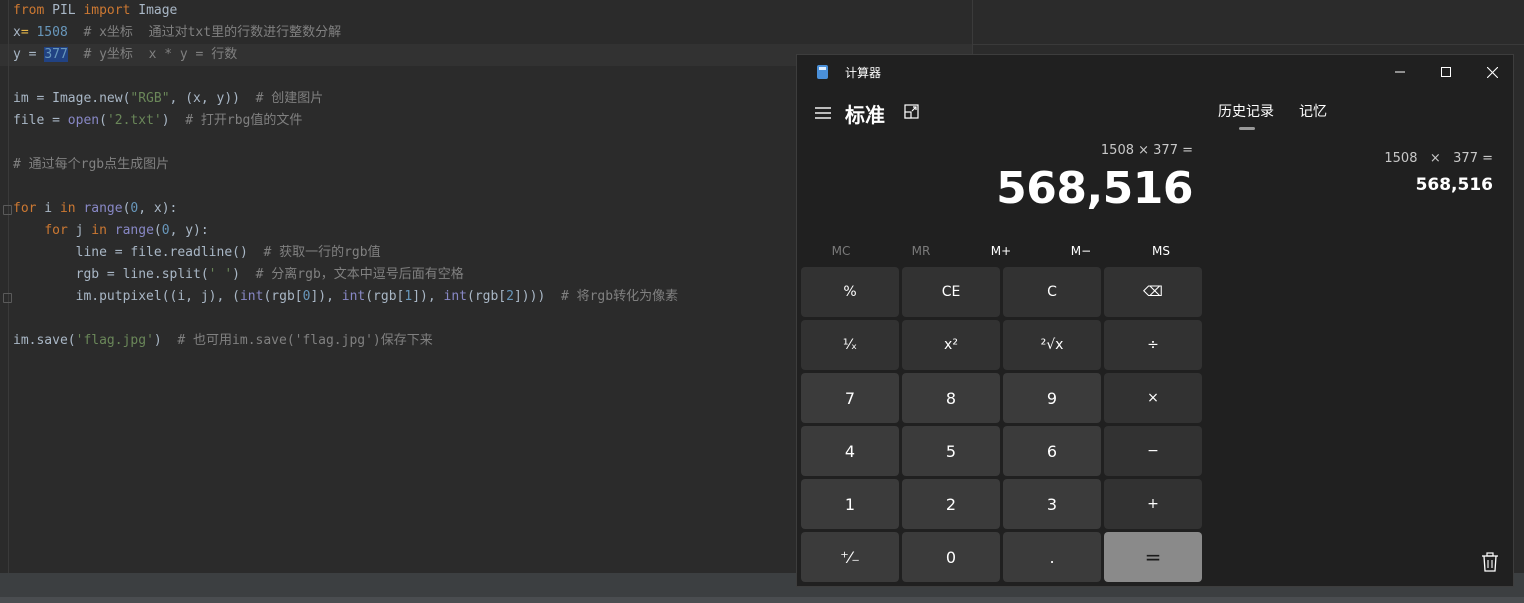  I want to click on code-token: range, so click(134, 230).